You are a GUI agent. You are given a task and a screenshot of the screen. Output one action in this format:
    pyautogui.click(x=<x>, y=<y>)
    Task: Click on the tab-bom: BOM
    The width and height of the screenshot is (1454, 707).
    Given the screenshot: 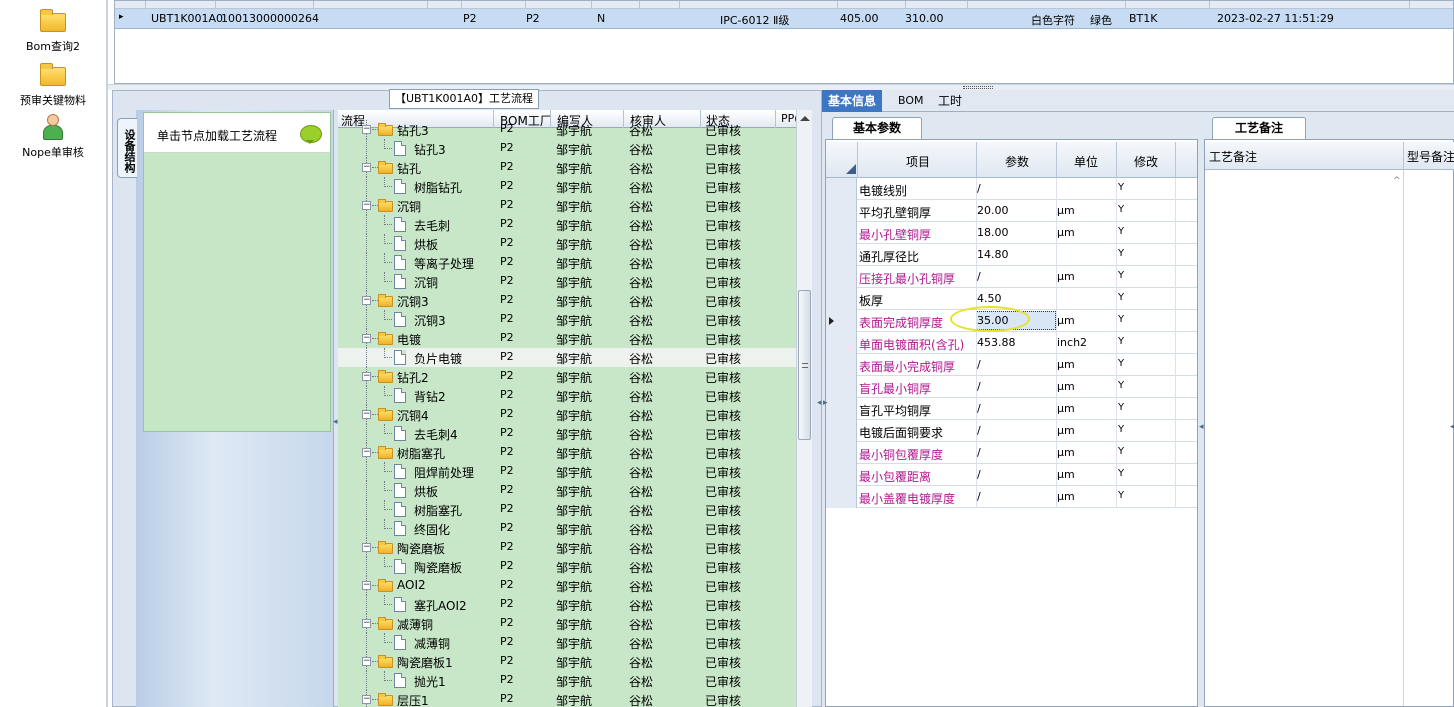 What is the action you would take?
    pyautogui.click(x=911, y=101)
    